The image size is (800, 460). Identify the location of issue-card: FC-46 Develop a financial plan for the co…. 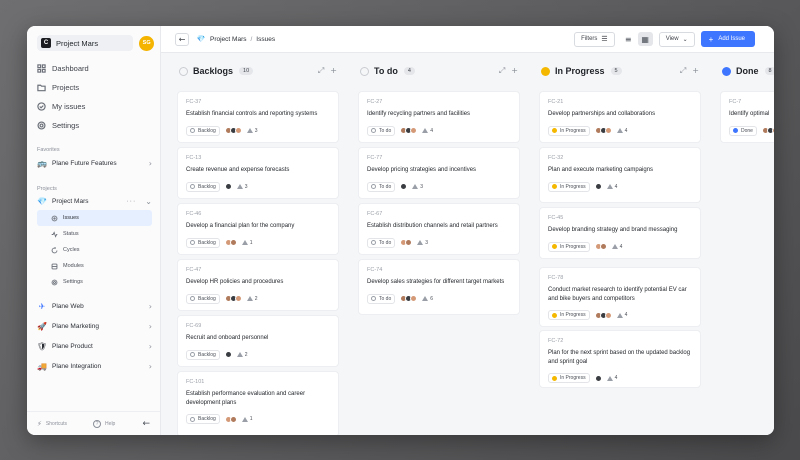
(258, 229).